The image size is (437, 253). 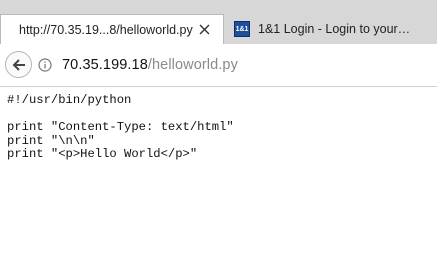 I want to click on code-line: print "<p>Hello World</p>", so click(x=102, y=154).